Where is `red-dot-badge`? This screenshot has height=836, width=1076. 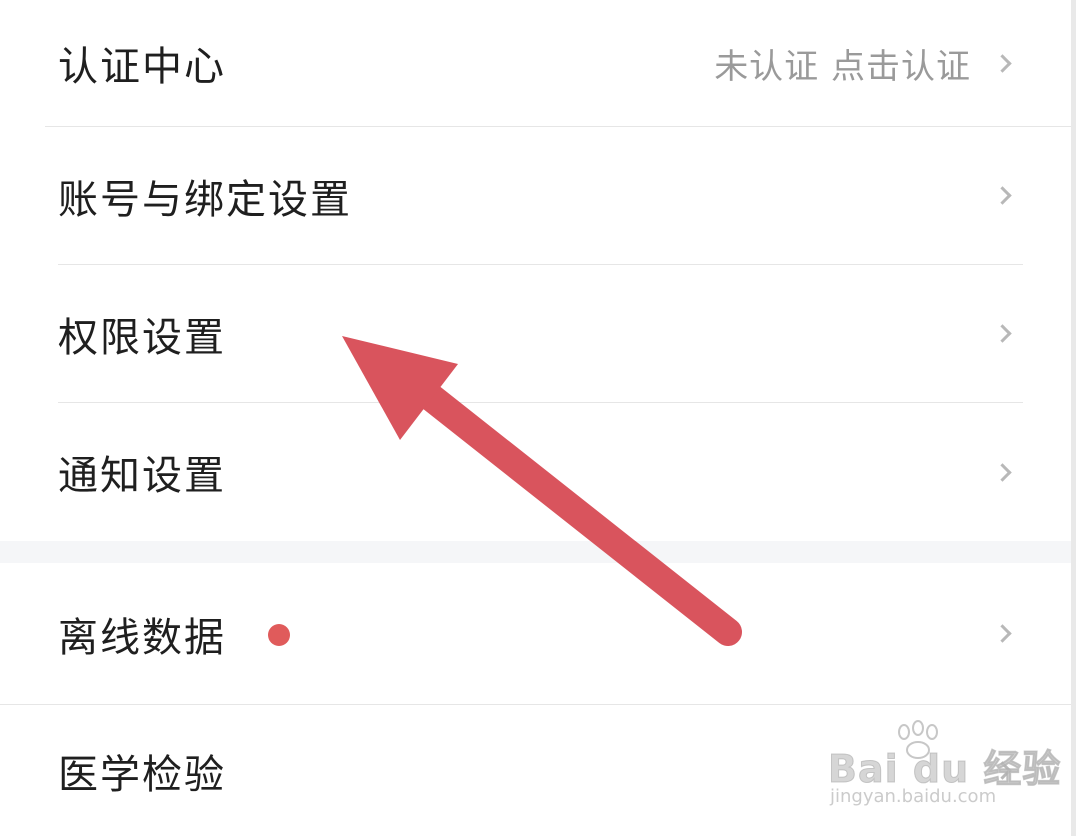
red-dot-badge is located at coordinates (279, 635).